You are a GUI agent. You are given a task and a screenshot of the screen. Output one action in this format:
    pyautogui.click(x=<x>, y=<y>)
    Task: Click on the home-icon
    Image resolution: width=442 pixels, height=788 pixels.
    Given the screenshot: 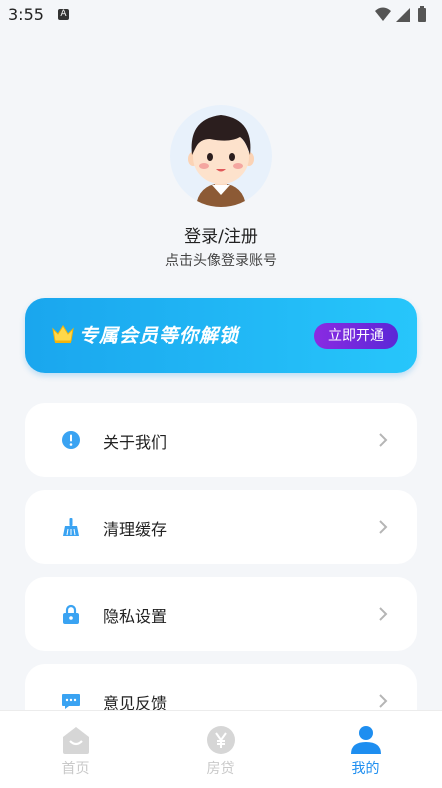 What is the action you would take?
    pyautogui.click(x=76, y=740)
    